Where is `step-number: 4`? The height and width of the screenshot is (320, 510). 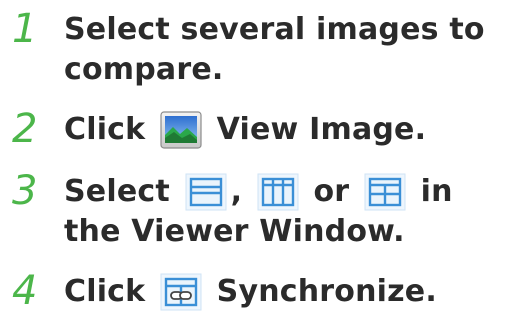 step-number: 4 is located at coordinates (25, 291).